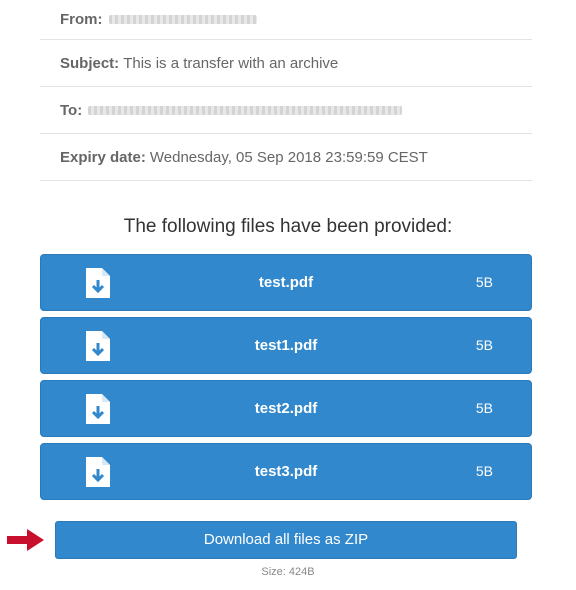 This screenshot has width=576, height=590. What do you see at coordinates (81, 19) in the screenshot?
I see `from-label: From:` at bounding box center [81, 19].